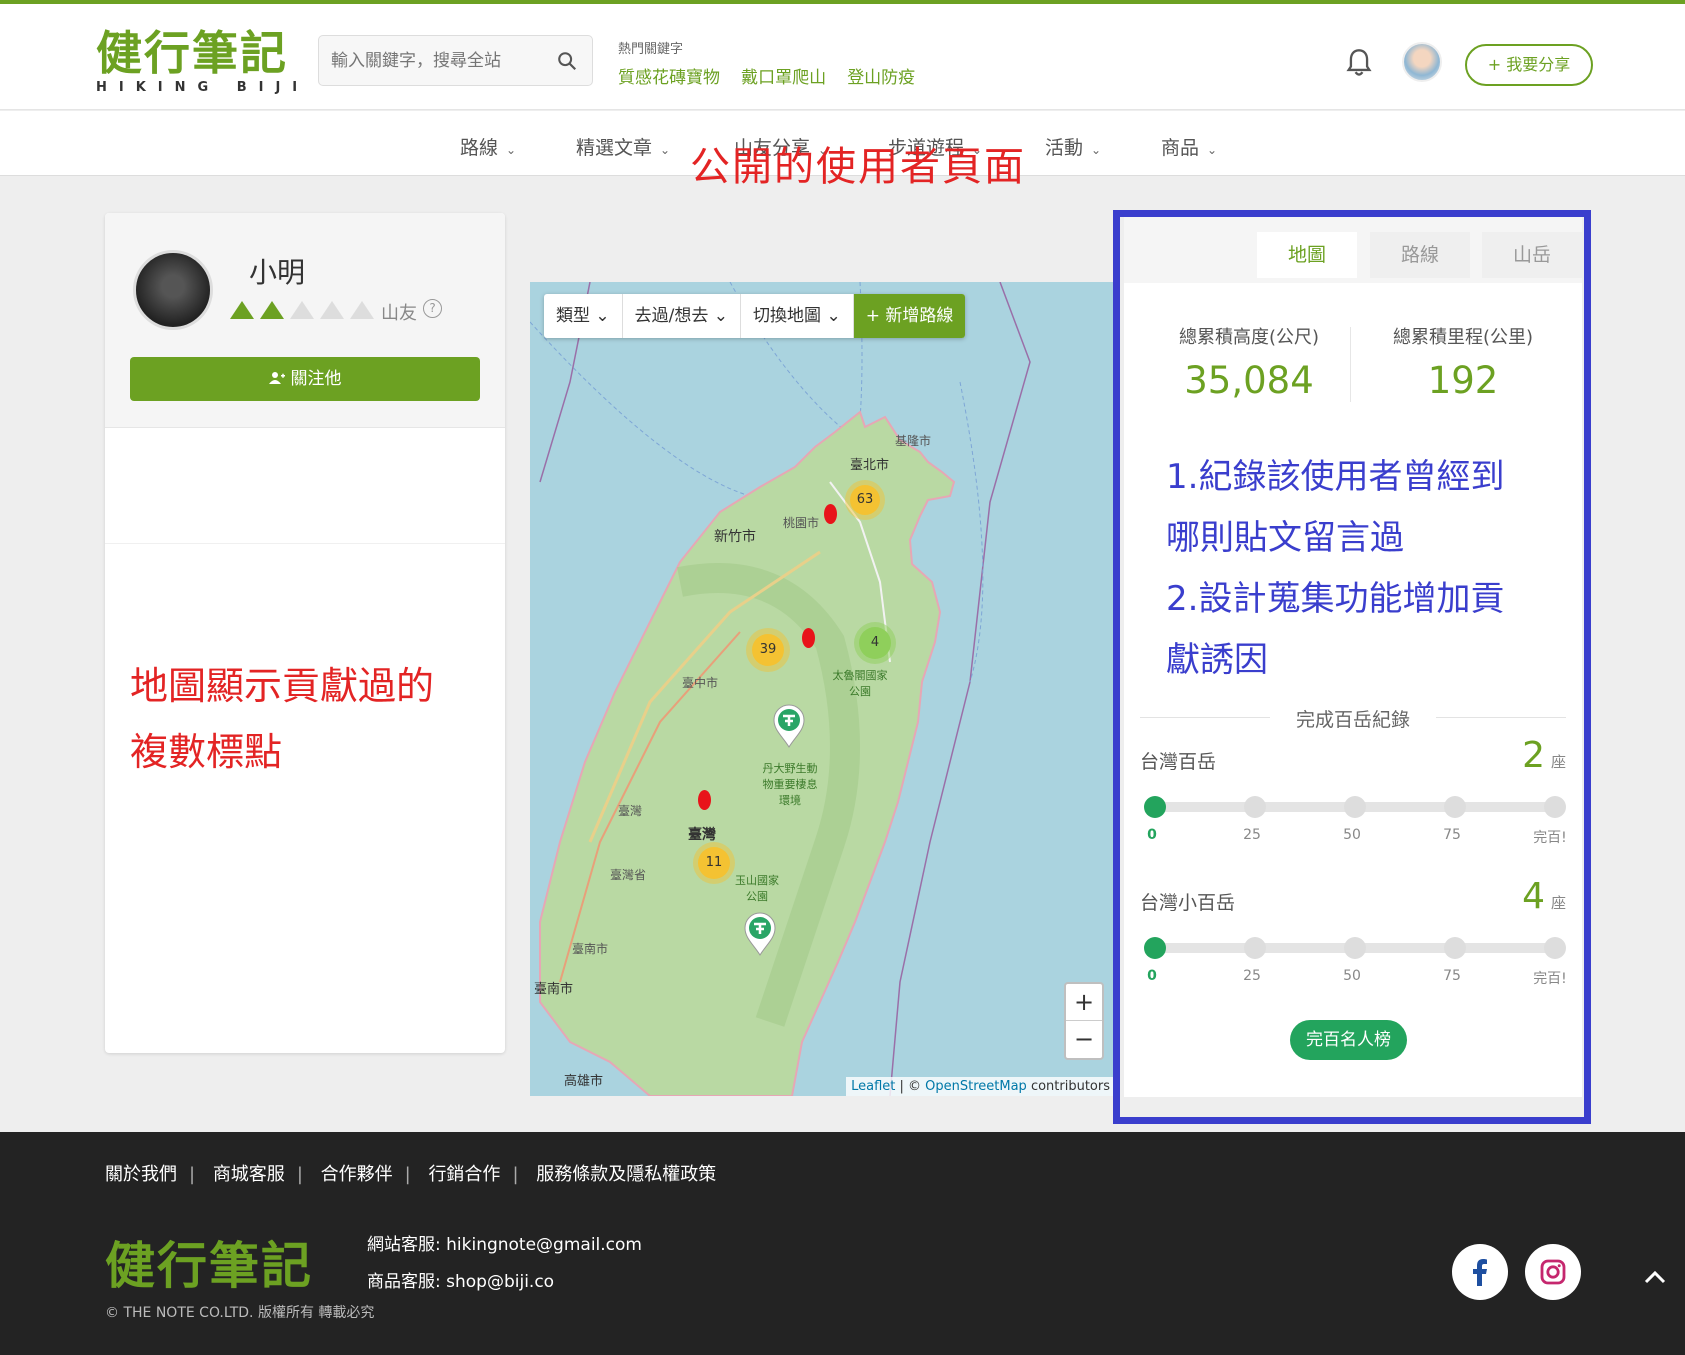  I want to click on instagram-button, so click(1553, 1272).